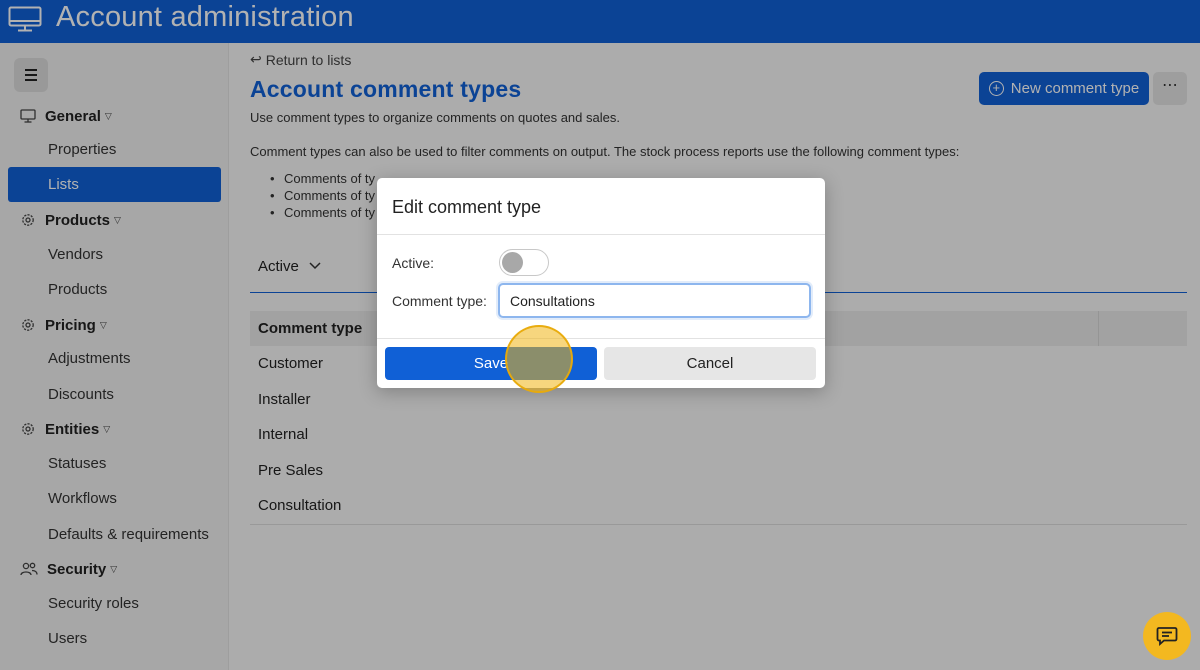  What do you see at coordinates (413, 263) in the screenshot?
I see `active-label: Active:` at bounding box center [413, 263].